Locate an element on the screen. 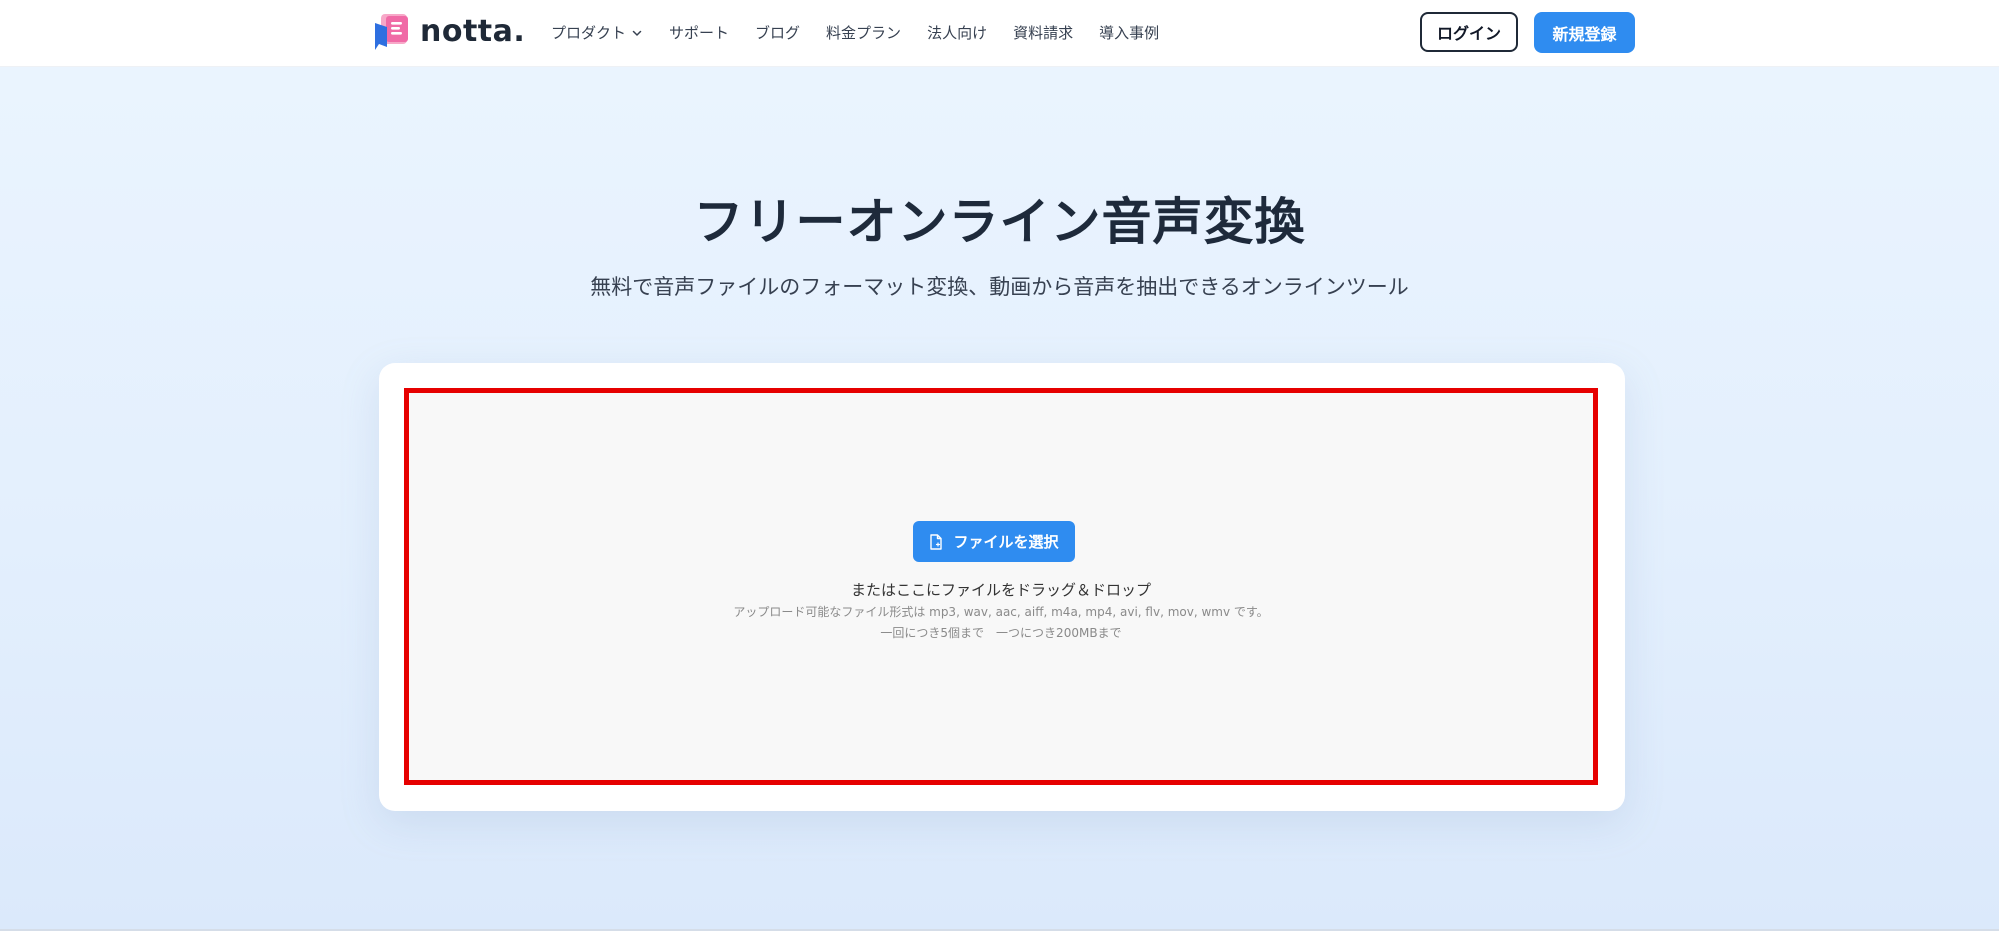  upload-limits-note: 一回につき5個まで 一つにつき200MBまで is located at coordinates (1001, 633).